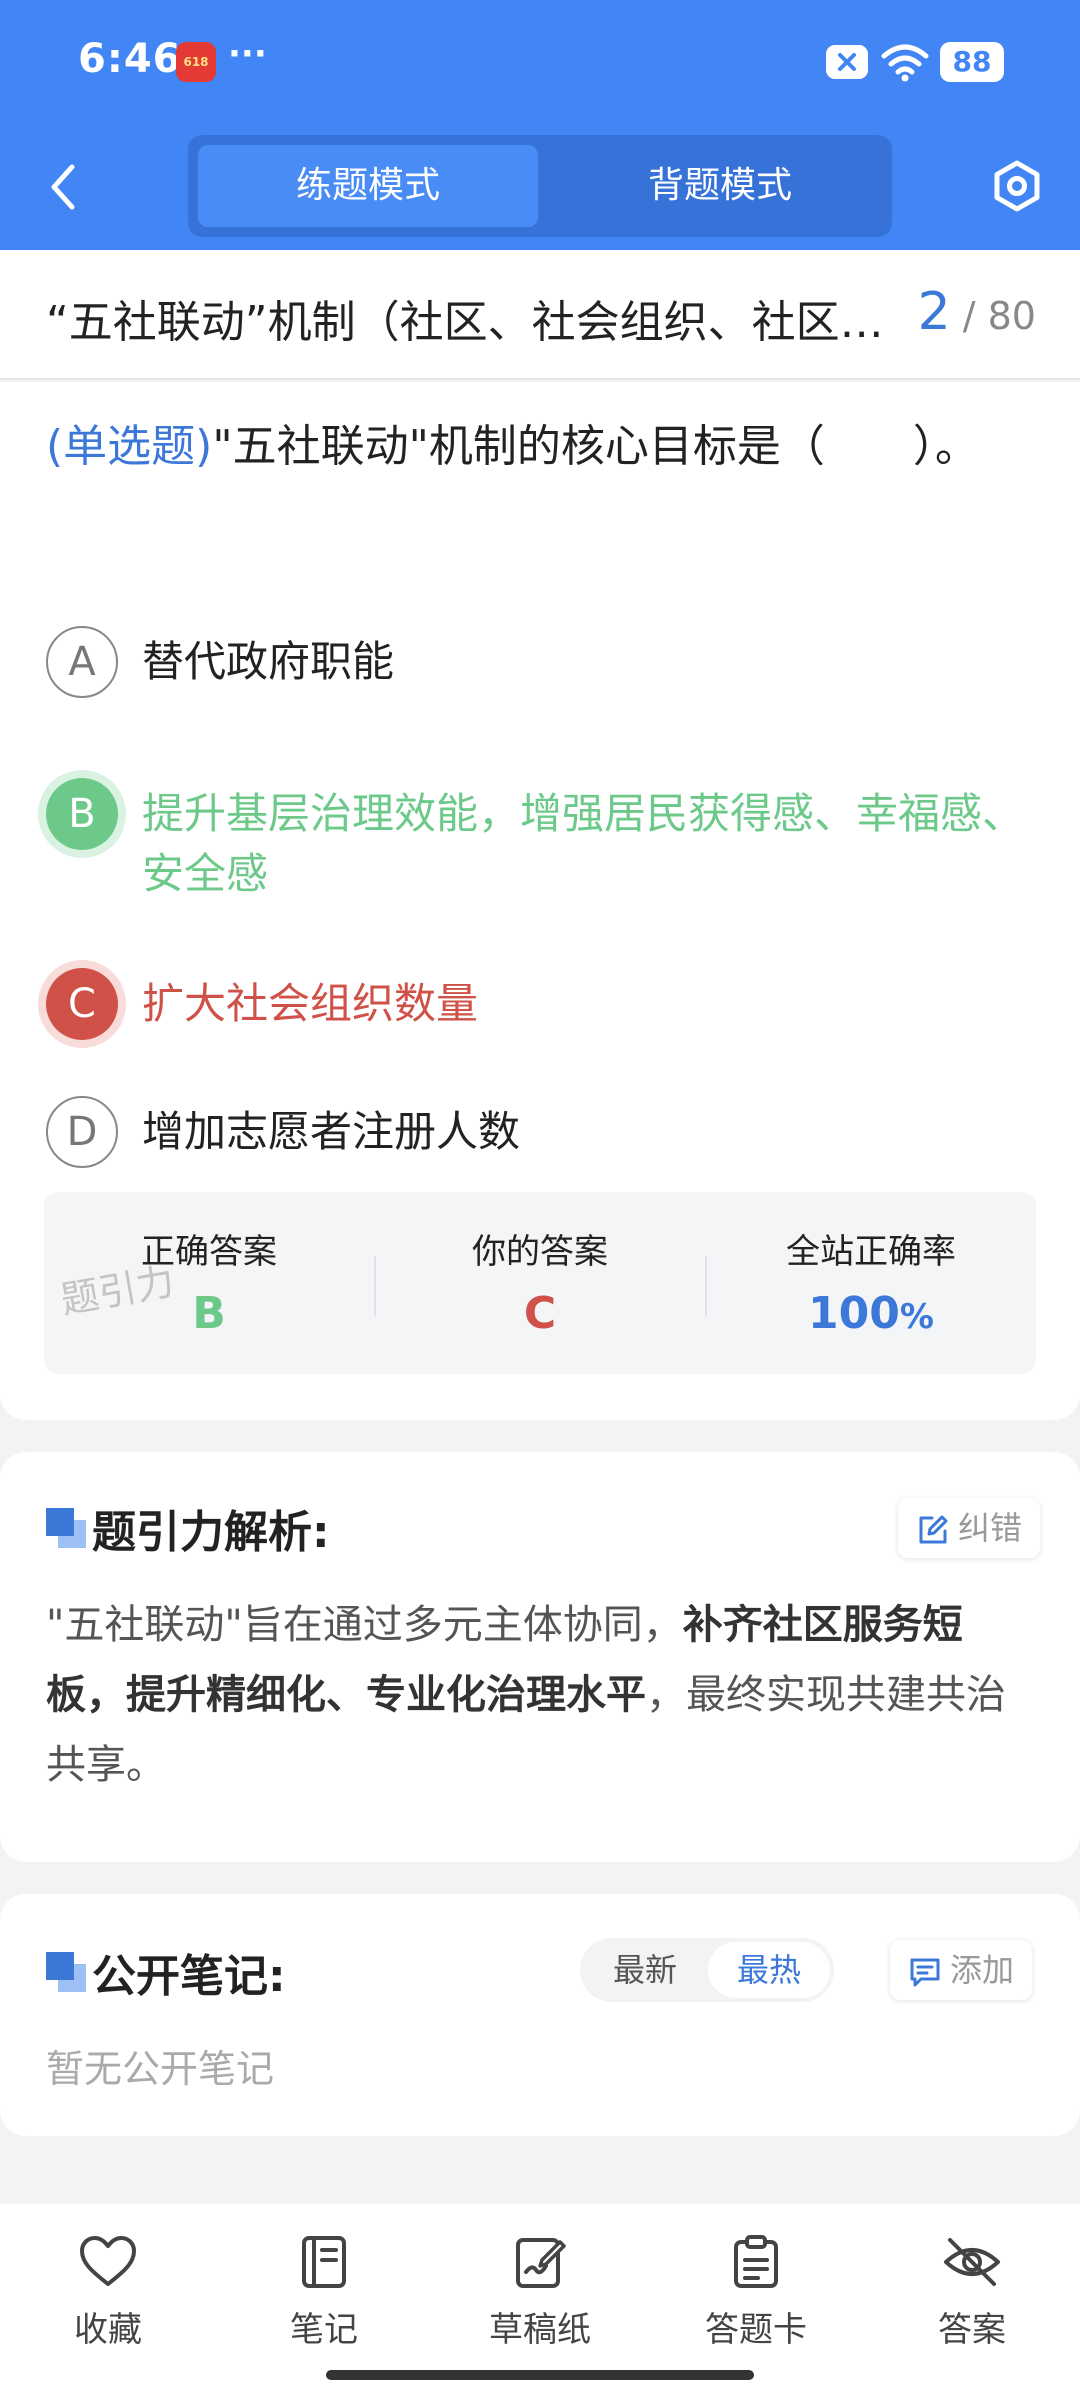  What do you see at coordinates (972, 2294) in the screenshot?
I see `tab-answer: 答案` at bounding box center [972, 2294].